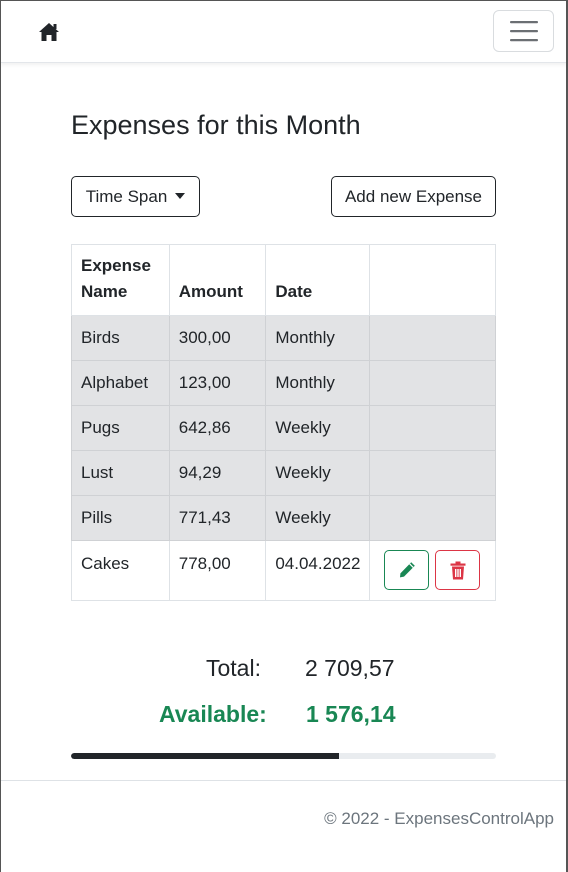 The image size is (568, 872). I want to click on cell-name: Birds, so click(120, 338).